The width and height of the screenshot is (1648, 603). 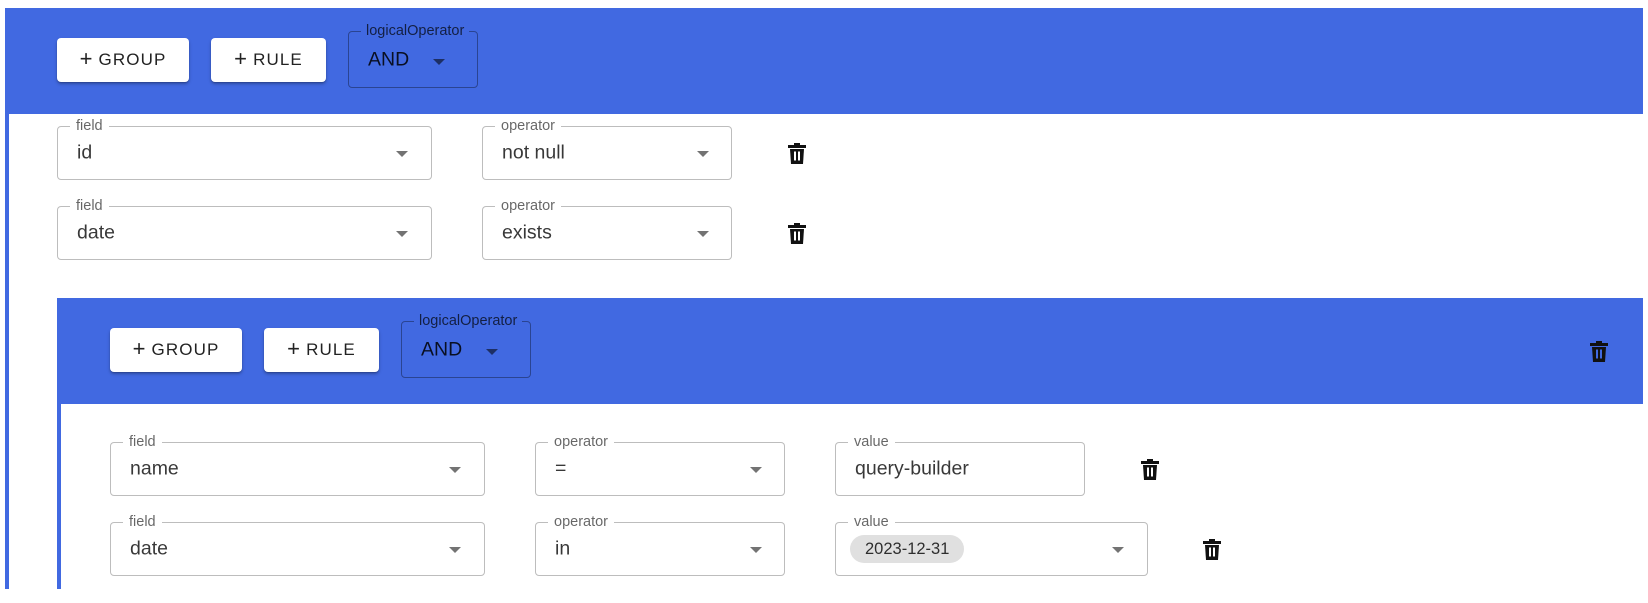 I want to click on value-text: query-builder, so click(x=912, y=468).